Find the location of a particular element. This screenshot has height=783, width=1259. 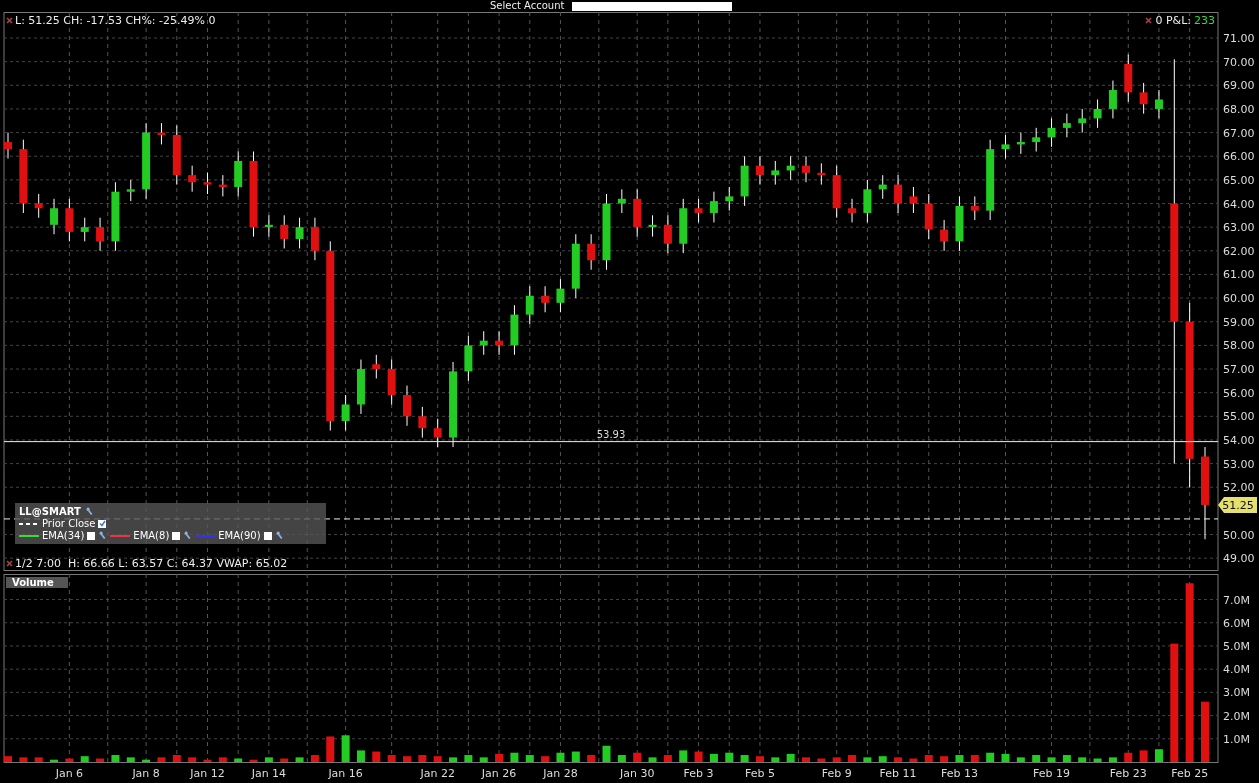

date-label: Feb 19 is located at coordinates (1052, 773).